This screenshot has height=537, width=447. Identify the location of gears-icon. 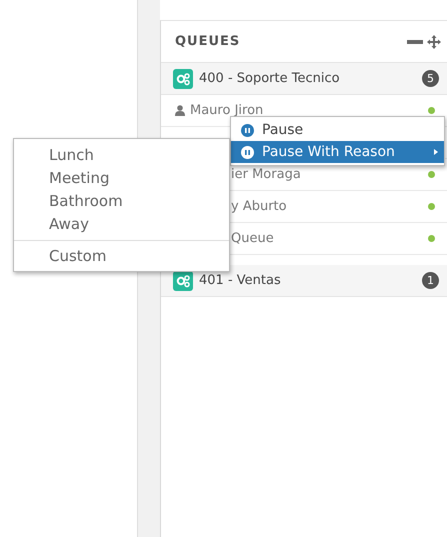
(183, 78).